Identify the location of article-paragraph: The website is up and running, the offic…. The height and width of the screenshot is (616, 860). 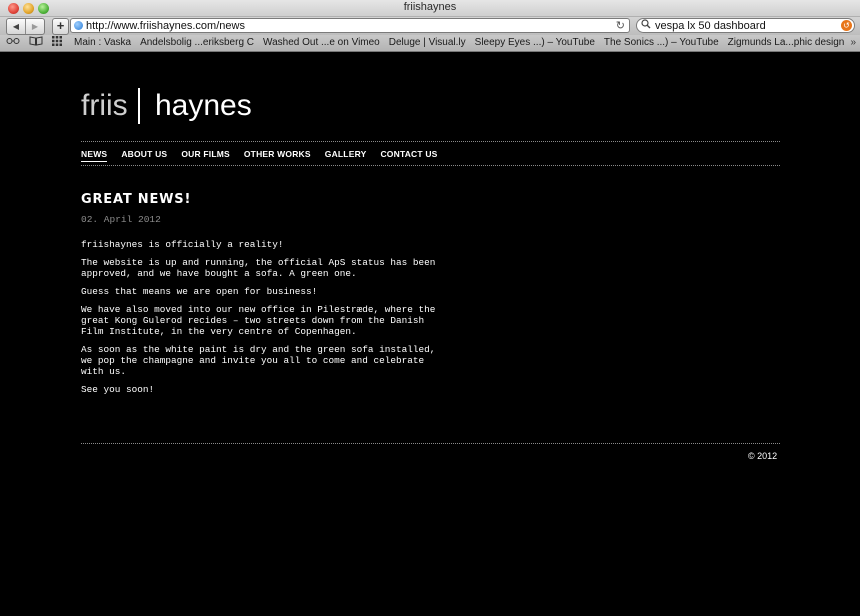
(258, 268).